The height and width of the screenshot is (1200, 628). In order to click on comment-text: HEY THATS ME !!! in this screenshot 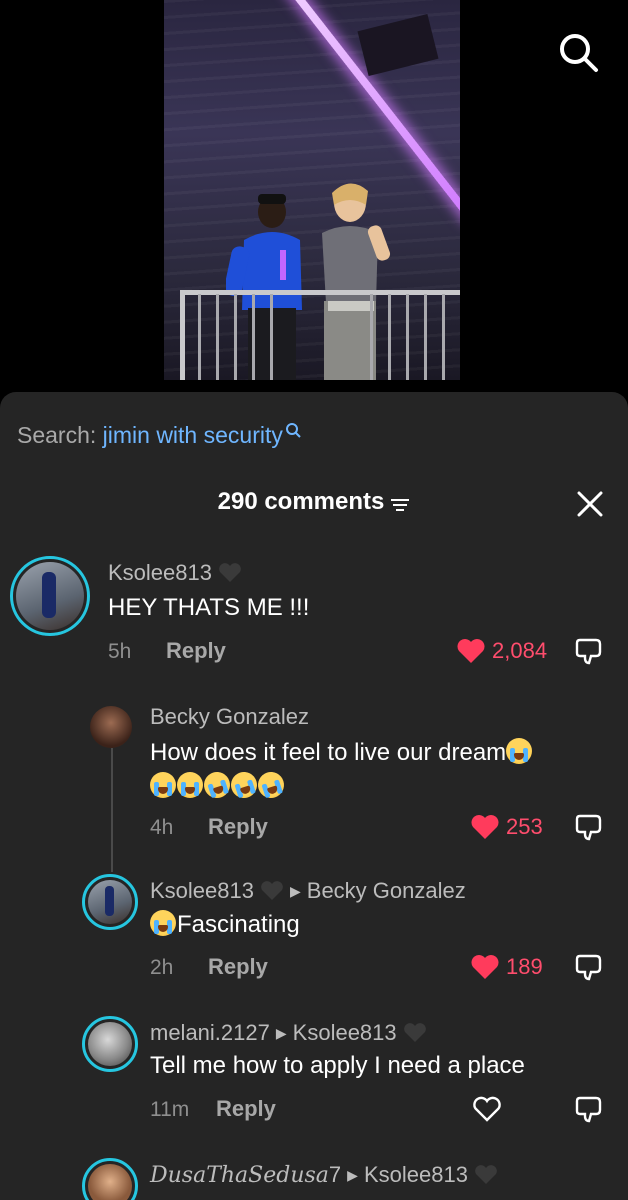, I will do `click(209, 607)`.